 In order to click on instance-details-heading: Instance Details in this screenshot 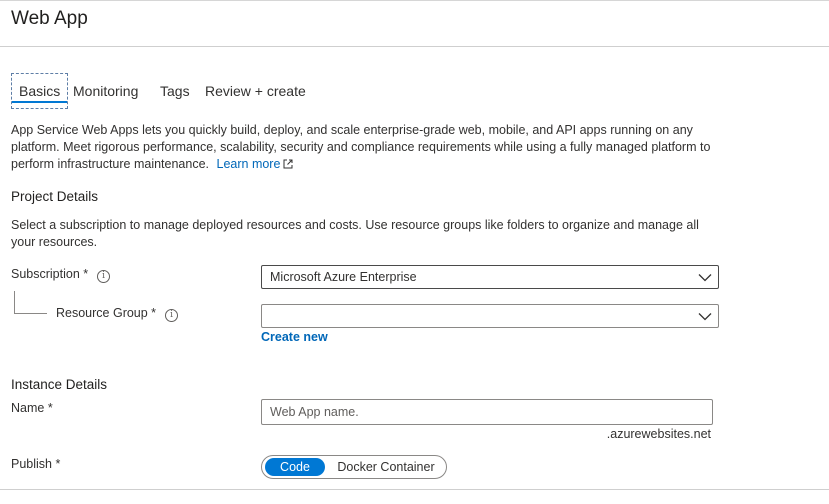, I will do `click(59, 384)`.